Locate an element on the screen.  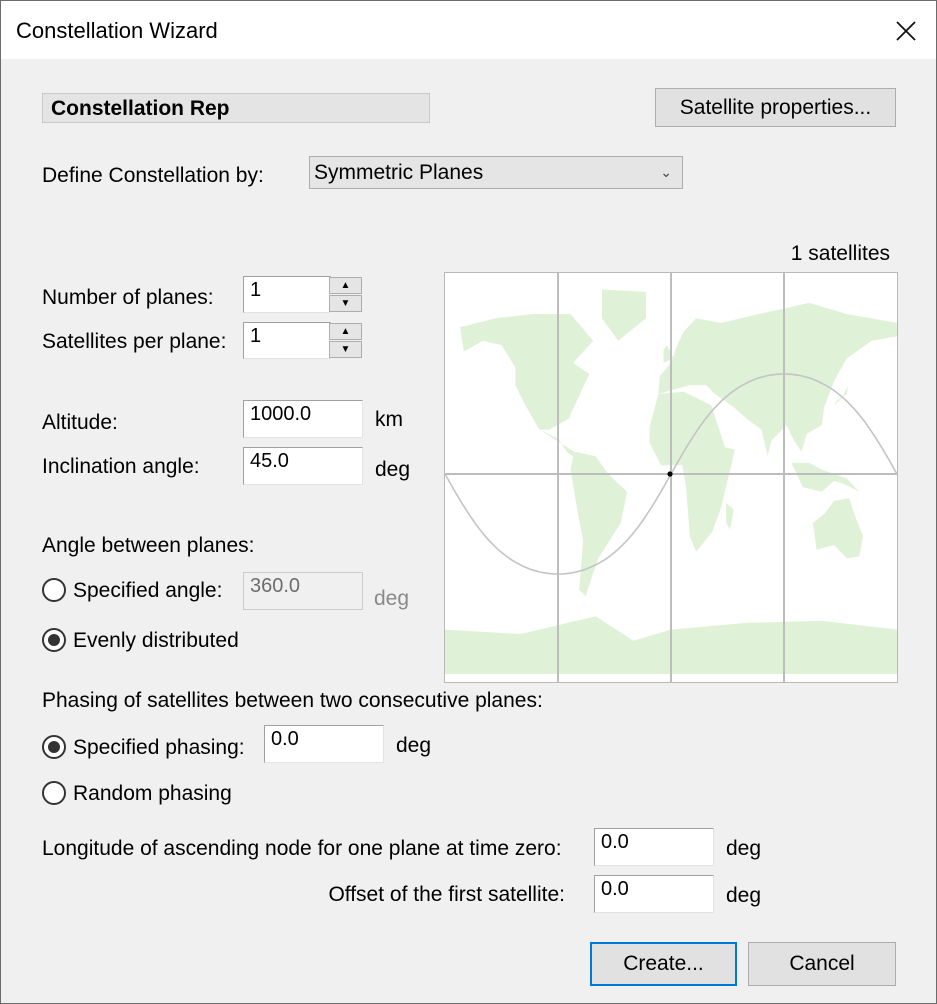
inclination-unit: deg is located at coordinates (393, 469).